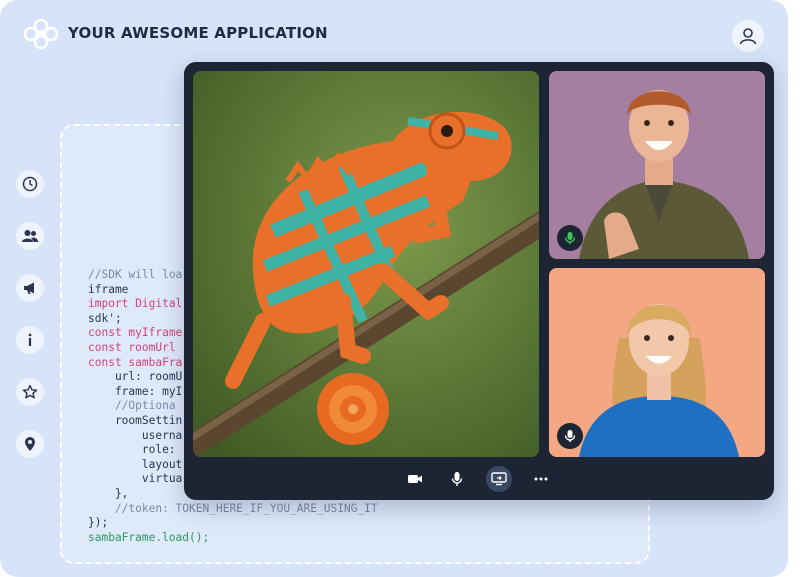 The width and height of the screenshot is (800, 577). I want to click on code-line: //token: TOKEN_HERE_IF_YOU_ARE_USING_IT, so click(233, 508).